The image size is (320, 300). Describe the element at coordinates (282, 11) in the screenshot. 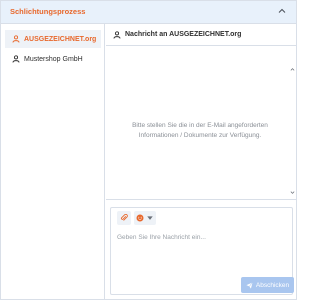

I see `chevron-up-icon` at that location.